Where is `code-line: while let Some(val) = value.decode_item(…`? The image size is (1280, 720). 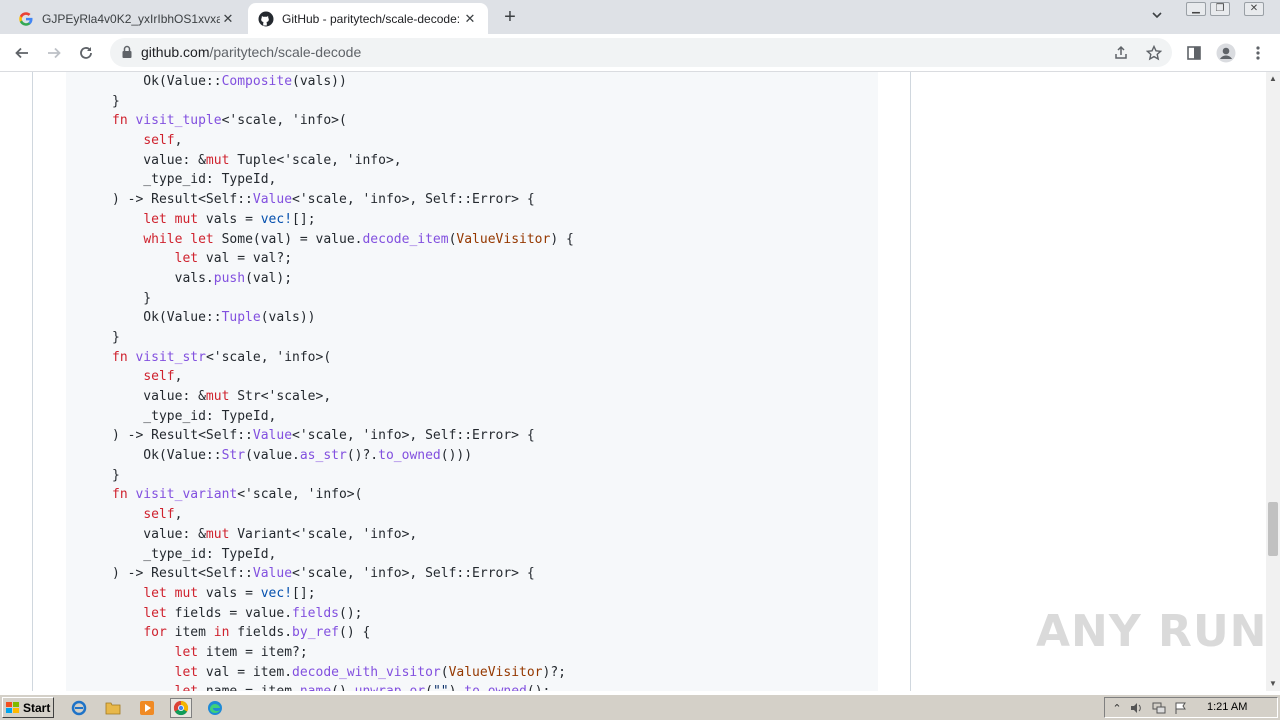
code-line: while let Some(val) = value.decode_item(… is located at coordinates (358, 239).